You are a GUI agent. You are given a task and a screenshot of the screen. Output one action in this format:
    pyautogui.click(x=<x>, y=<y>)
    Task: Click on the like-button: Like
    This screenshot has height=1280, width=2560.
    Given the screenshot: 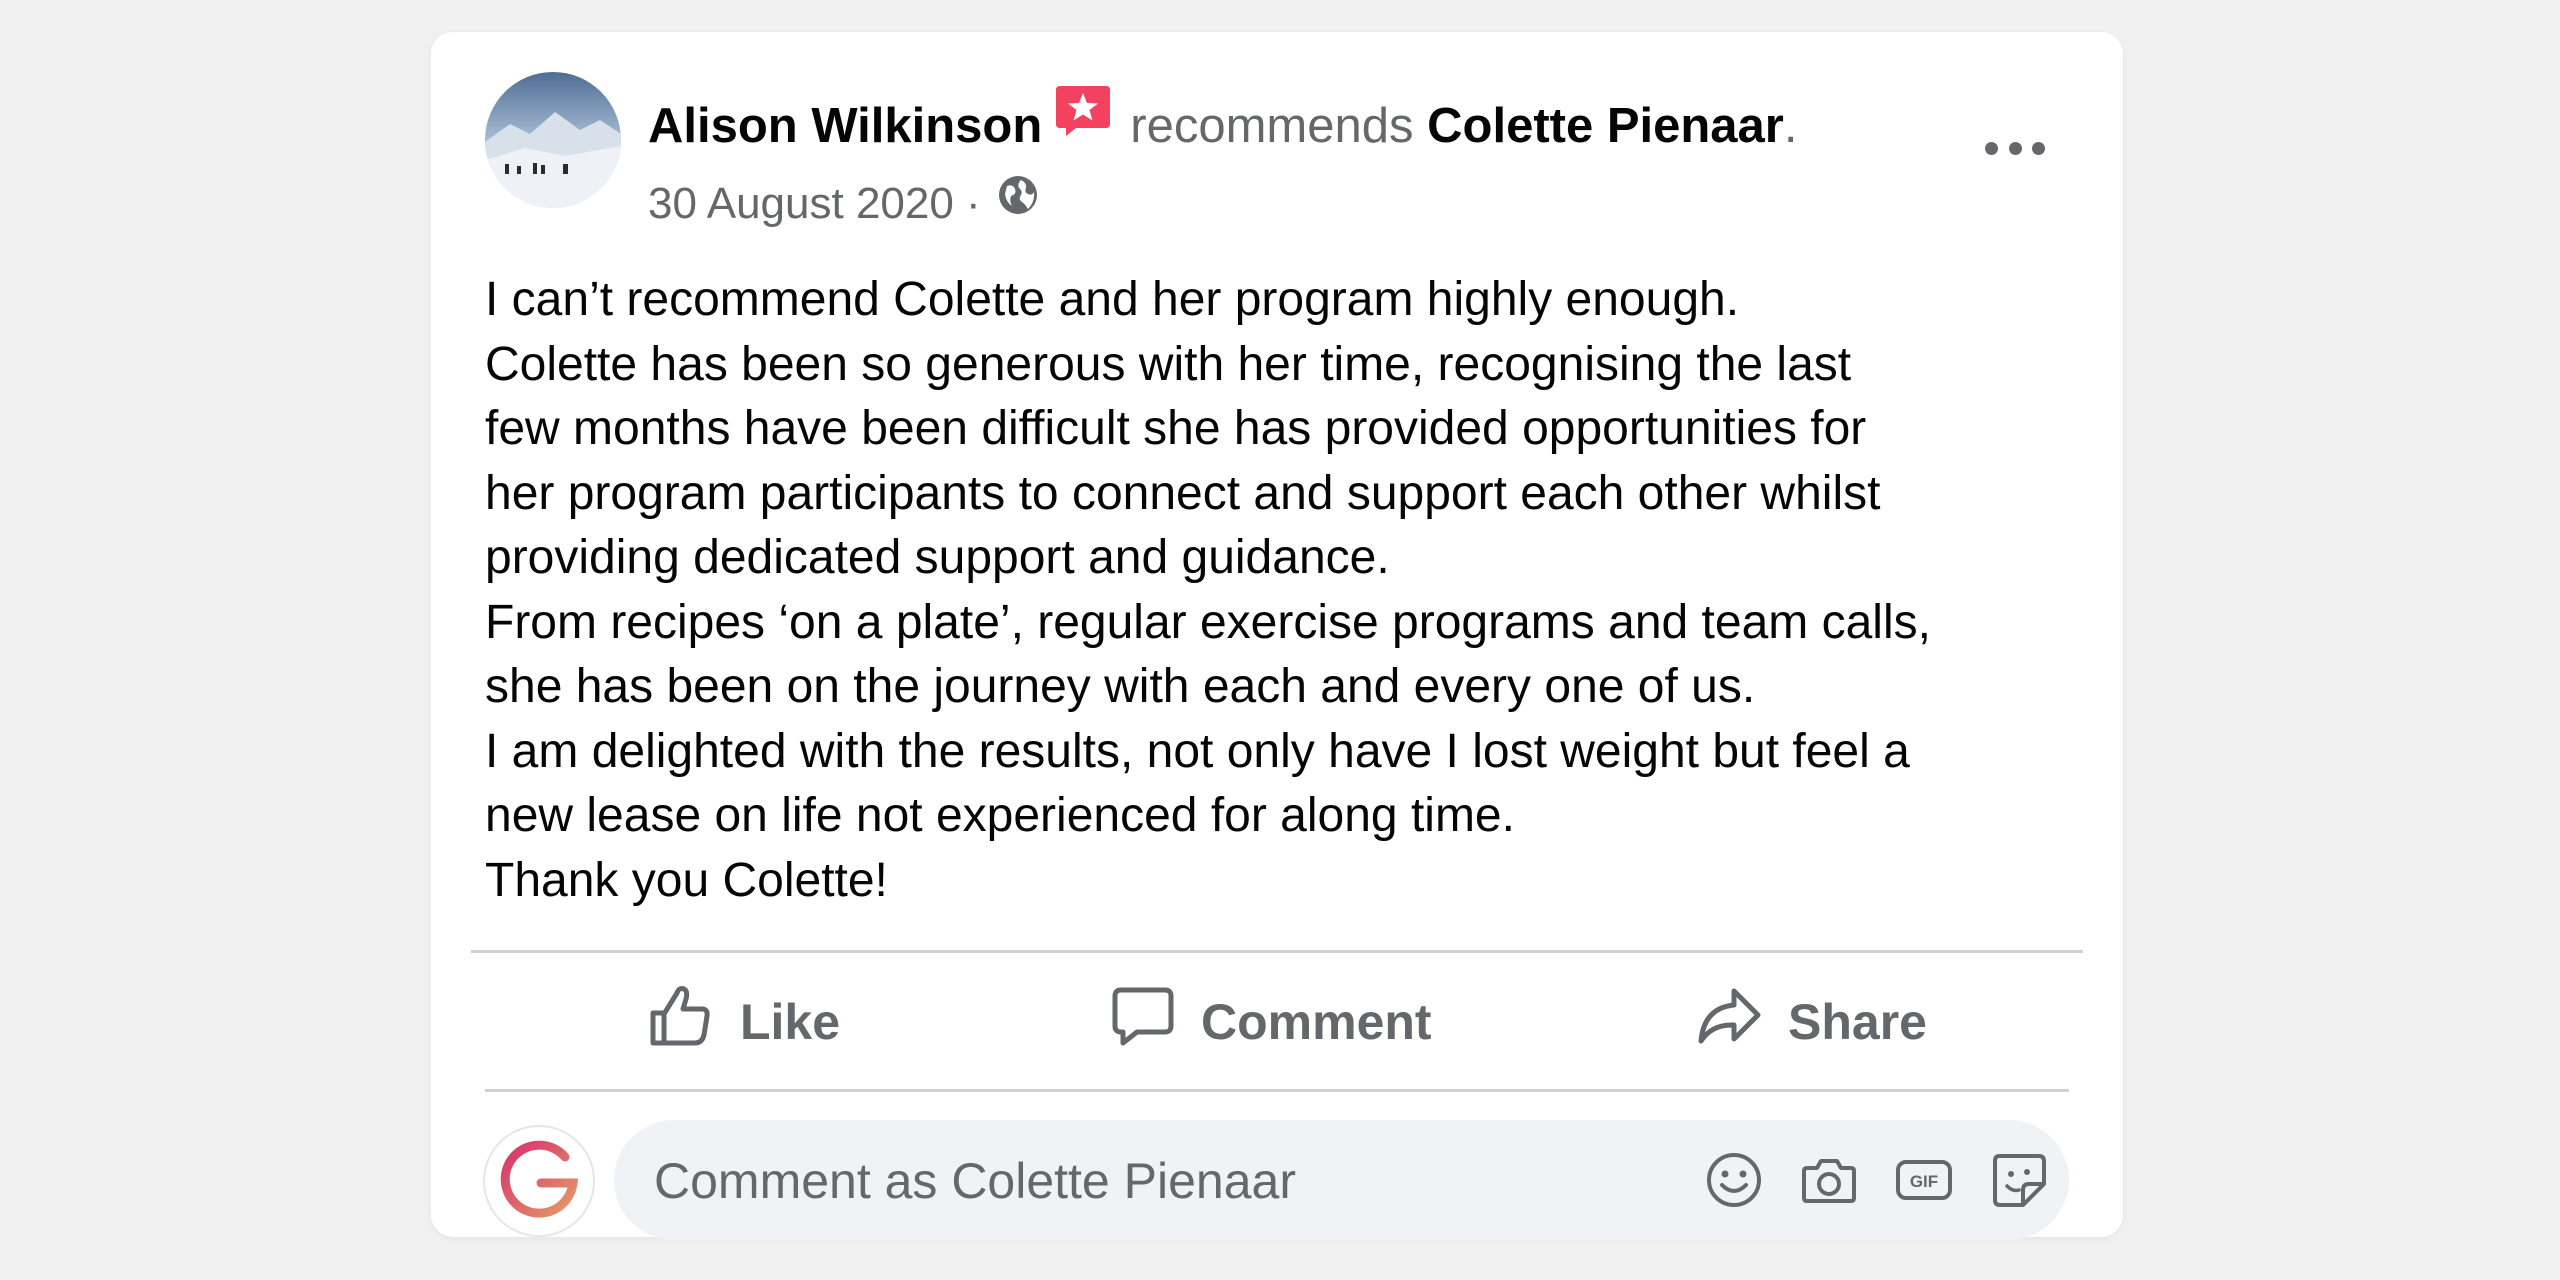 What is the action you would take?
    pyautogui.click(x=744, y=1022)
    